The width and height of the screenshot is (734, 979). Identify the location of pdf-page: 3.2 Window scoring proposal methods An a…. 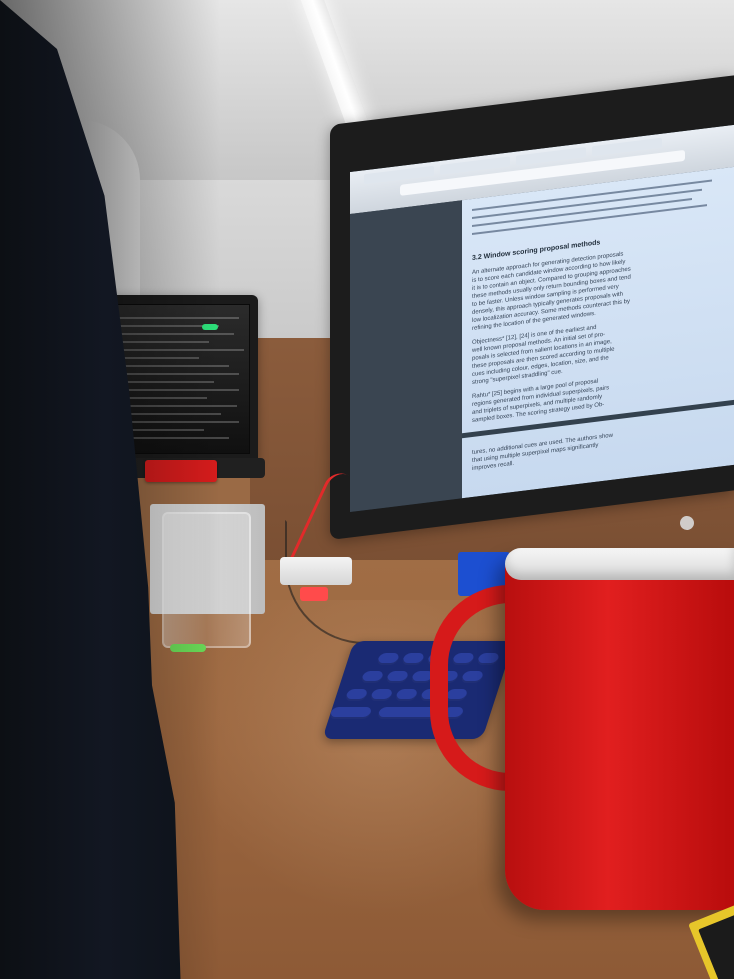
(598, 332).